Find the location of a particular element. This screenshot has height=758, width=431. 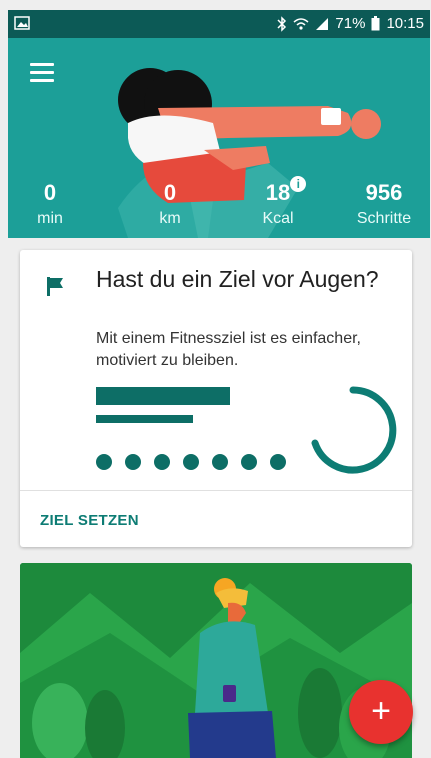

info-icon: i is located at coordinates (298, 184).